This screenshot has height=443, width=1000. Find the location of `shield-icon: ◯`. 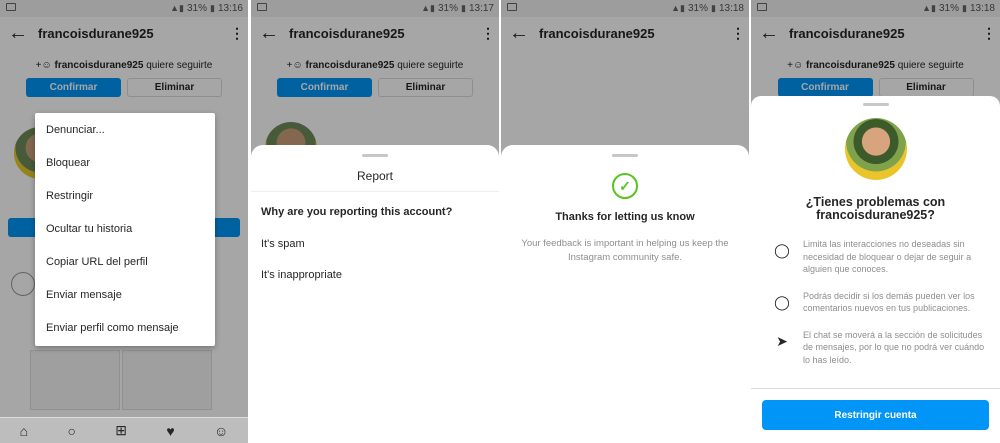

shield-icon: ◯ is located at coordinates (782, 250).